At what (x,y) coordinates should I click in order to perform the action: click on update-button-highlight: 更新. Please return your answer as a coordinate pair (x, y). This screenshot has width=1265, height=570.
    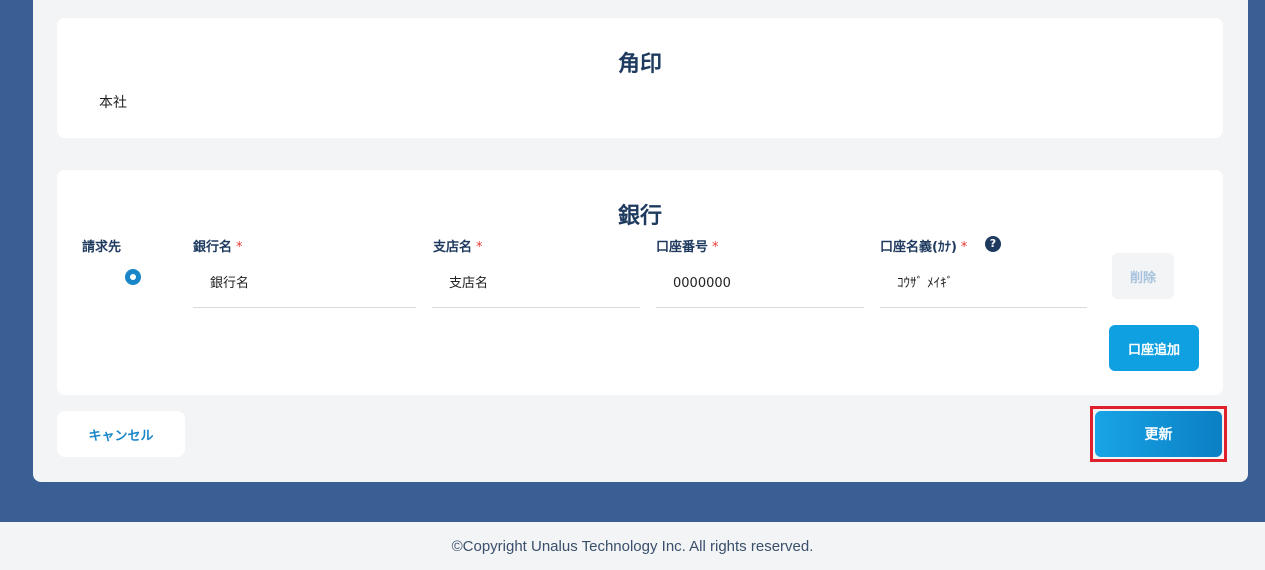
    Looking at the image, I should click on (1158, 434).